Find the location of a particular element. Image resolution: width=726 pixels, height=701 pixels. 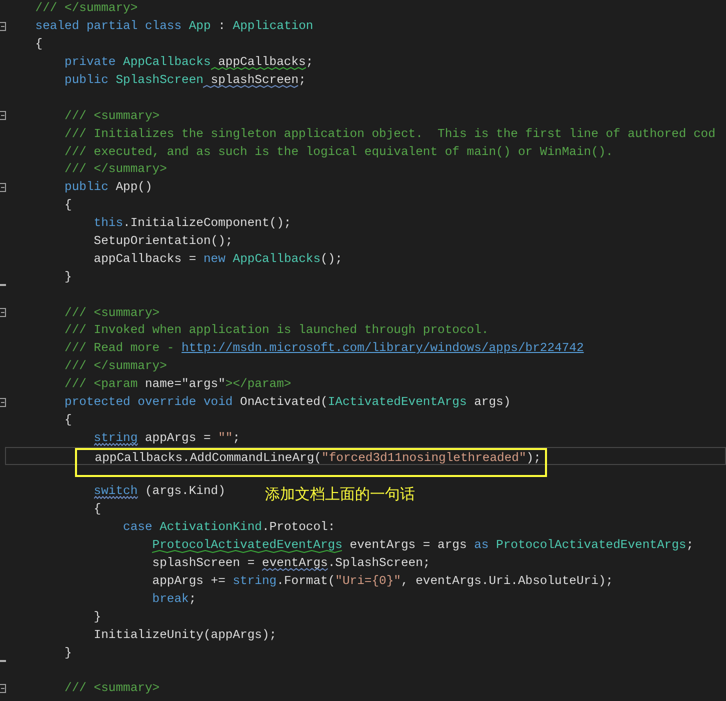

code-line: appCallbacks = new AppCallbacks(); is located at coordinates (217, 259).